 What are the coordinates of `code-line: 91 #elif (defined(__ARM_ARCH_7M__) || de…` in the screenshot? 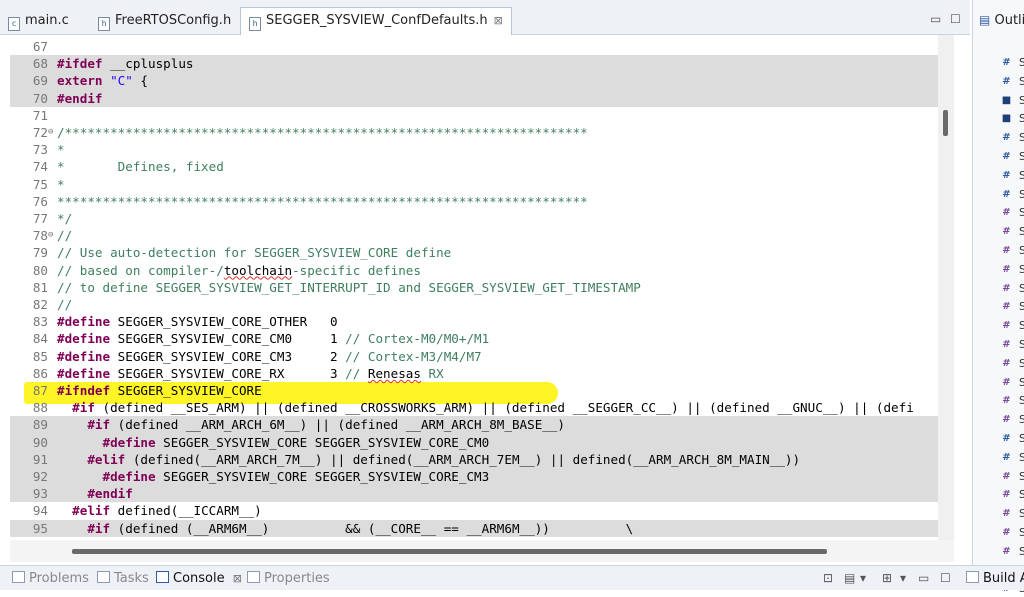 It's located at (474, 459).